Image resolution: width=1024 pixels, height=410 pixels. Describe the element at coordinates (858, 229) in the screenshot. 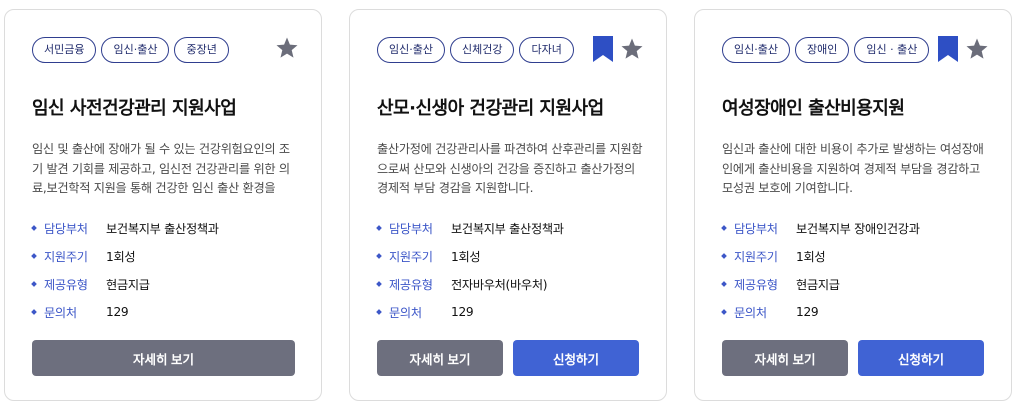

I see `info-value: 보건복지부 장애인건강과` at that location.